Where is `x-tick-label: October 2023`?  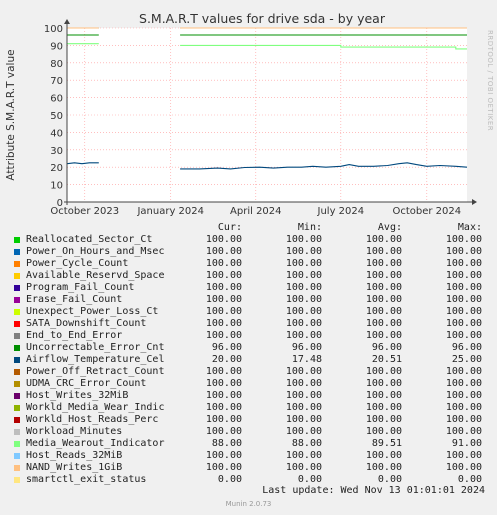 x-tick-label: October 2023 is located at coordinates (84, 211).